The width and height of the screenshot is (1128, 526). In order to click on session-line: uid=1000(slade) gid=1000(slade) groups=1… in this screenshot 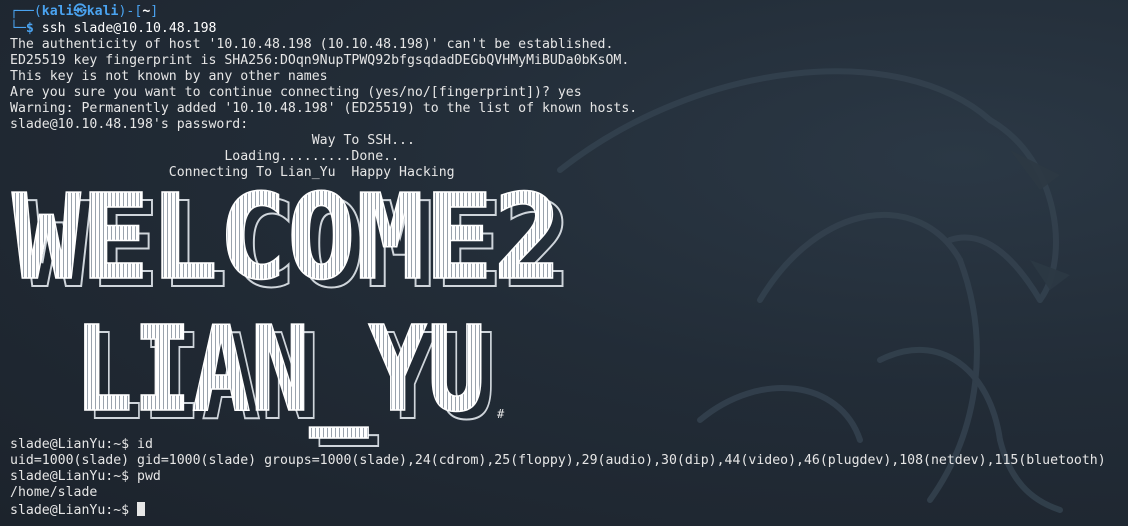, I will do `click(558, 460)`.